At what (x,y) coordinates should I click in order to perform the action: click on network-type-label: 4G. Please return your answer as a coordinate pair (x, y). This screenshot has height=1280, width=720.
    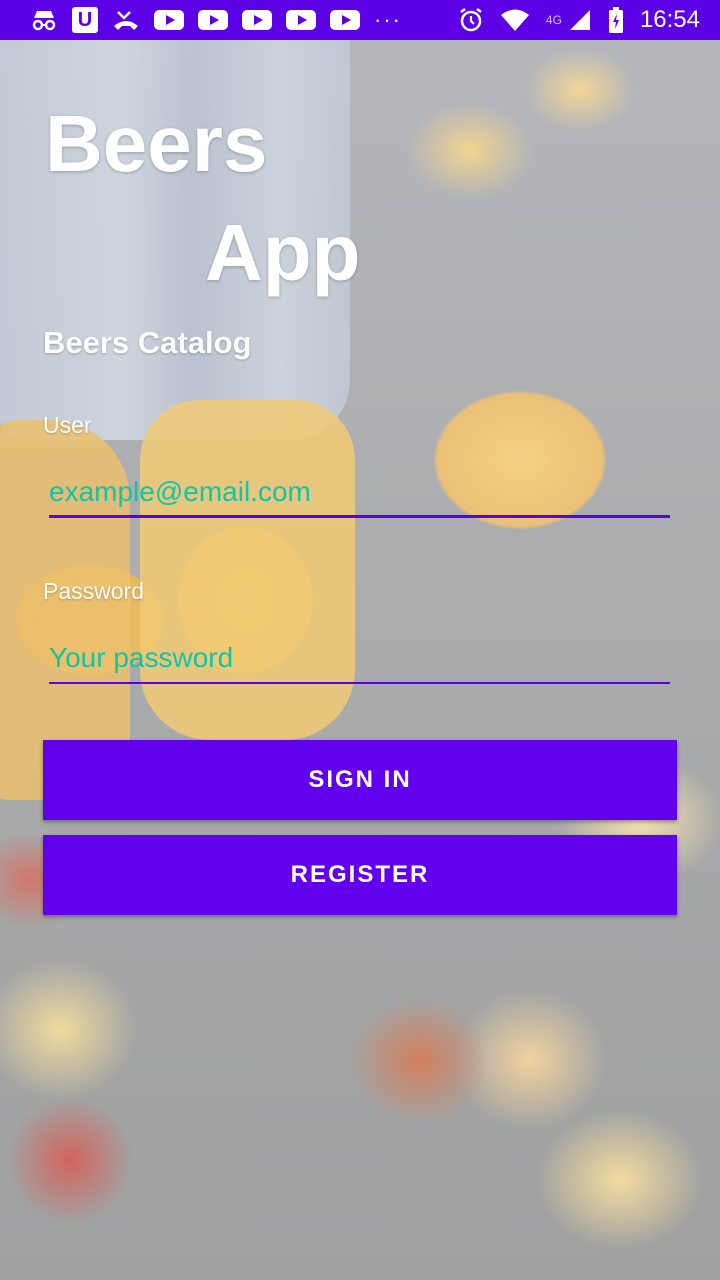
    Looking at the image, I should click on (553, 20).